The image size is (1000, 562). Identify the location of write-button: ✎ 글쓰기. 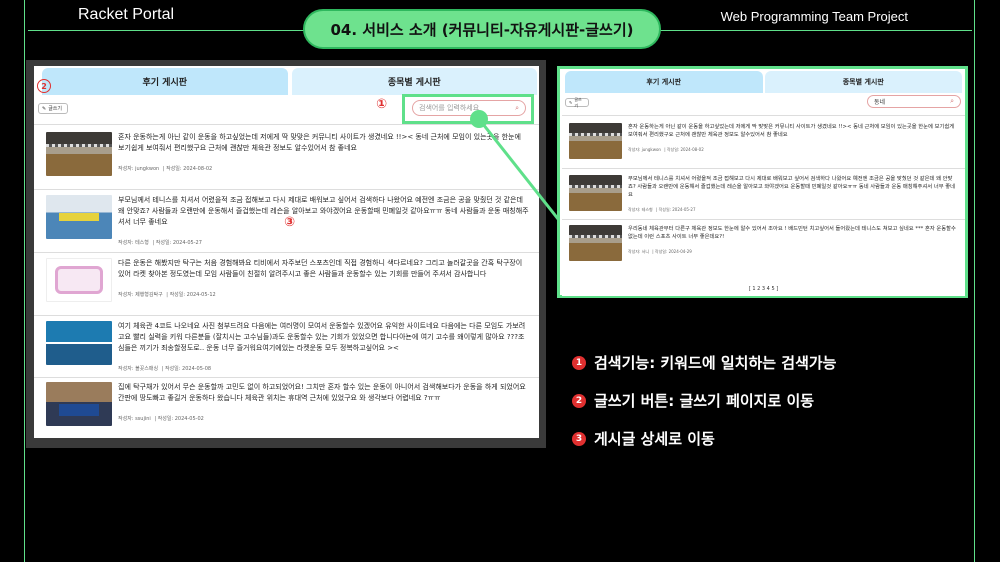
(577, 102).